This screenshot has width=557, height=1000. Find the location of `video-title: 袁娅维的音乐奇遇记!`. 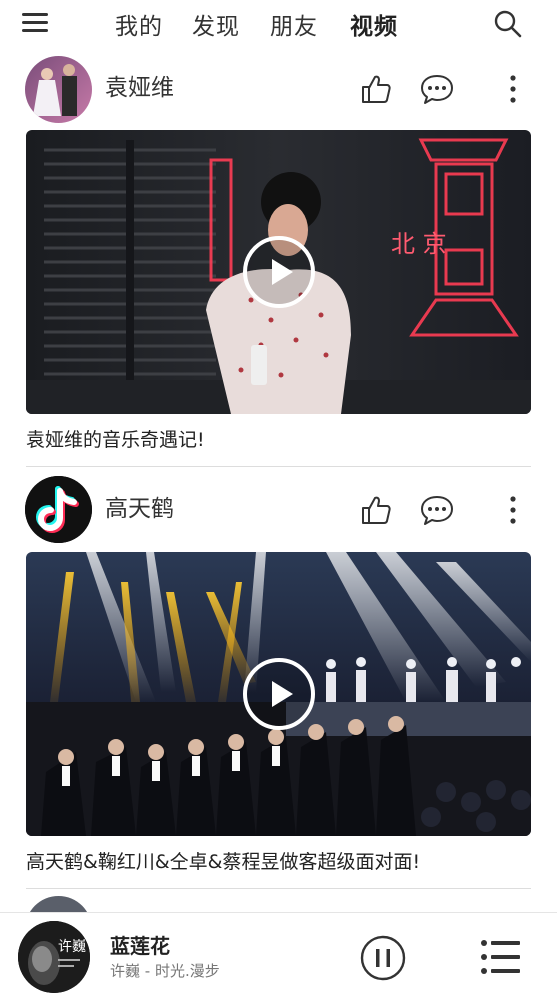

video-title: 袁娅维的音乐奇遇记! is located at coordinates (115, 440).